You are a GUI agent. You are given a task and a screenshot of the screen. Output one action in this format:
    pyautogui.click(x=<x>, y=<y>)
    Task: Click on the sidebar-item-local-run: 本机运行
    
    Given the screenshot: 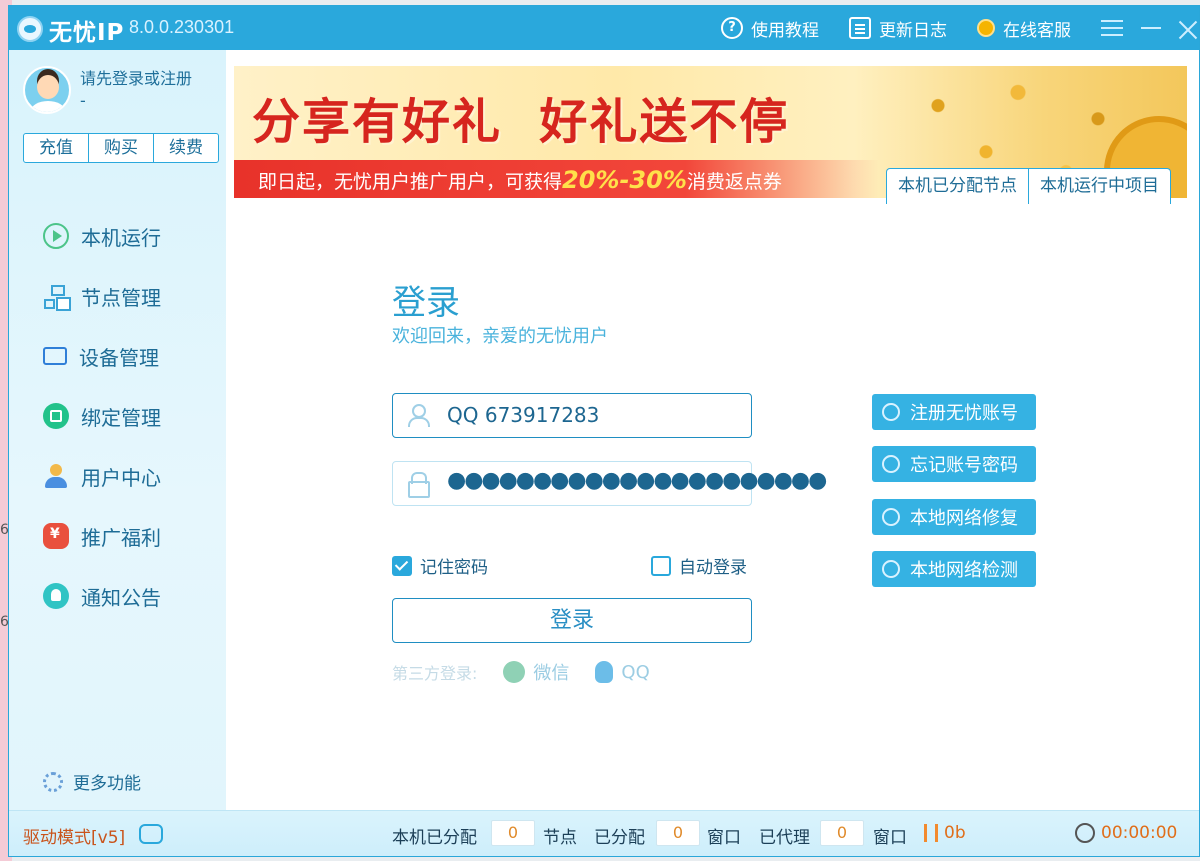 What is the action you would take?
    pyautogui.click(x=102, y=236)
    